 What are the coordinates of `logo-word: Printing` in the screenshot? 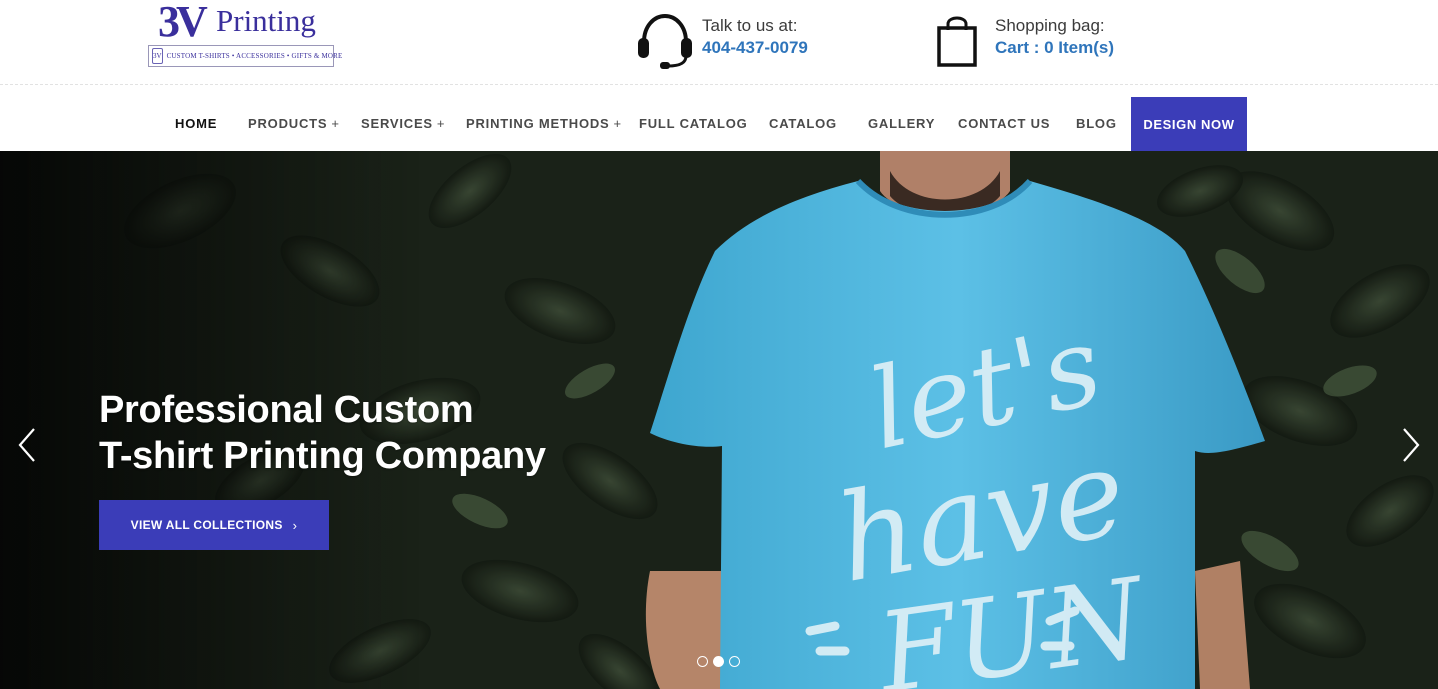 It's located at (266, 20).